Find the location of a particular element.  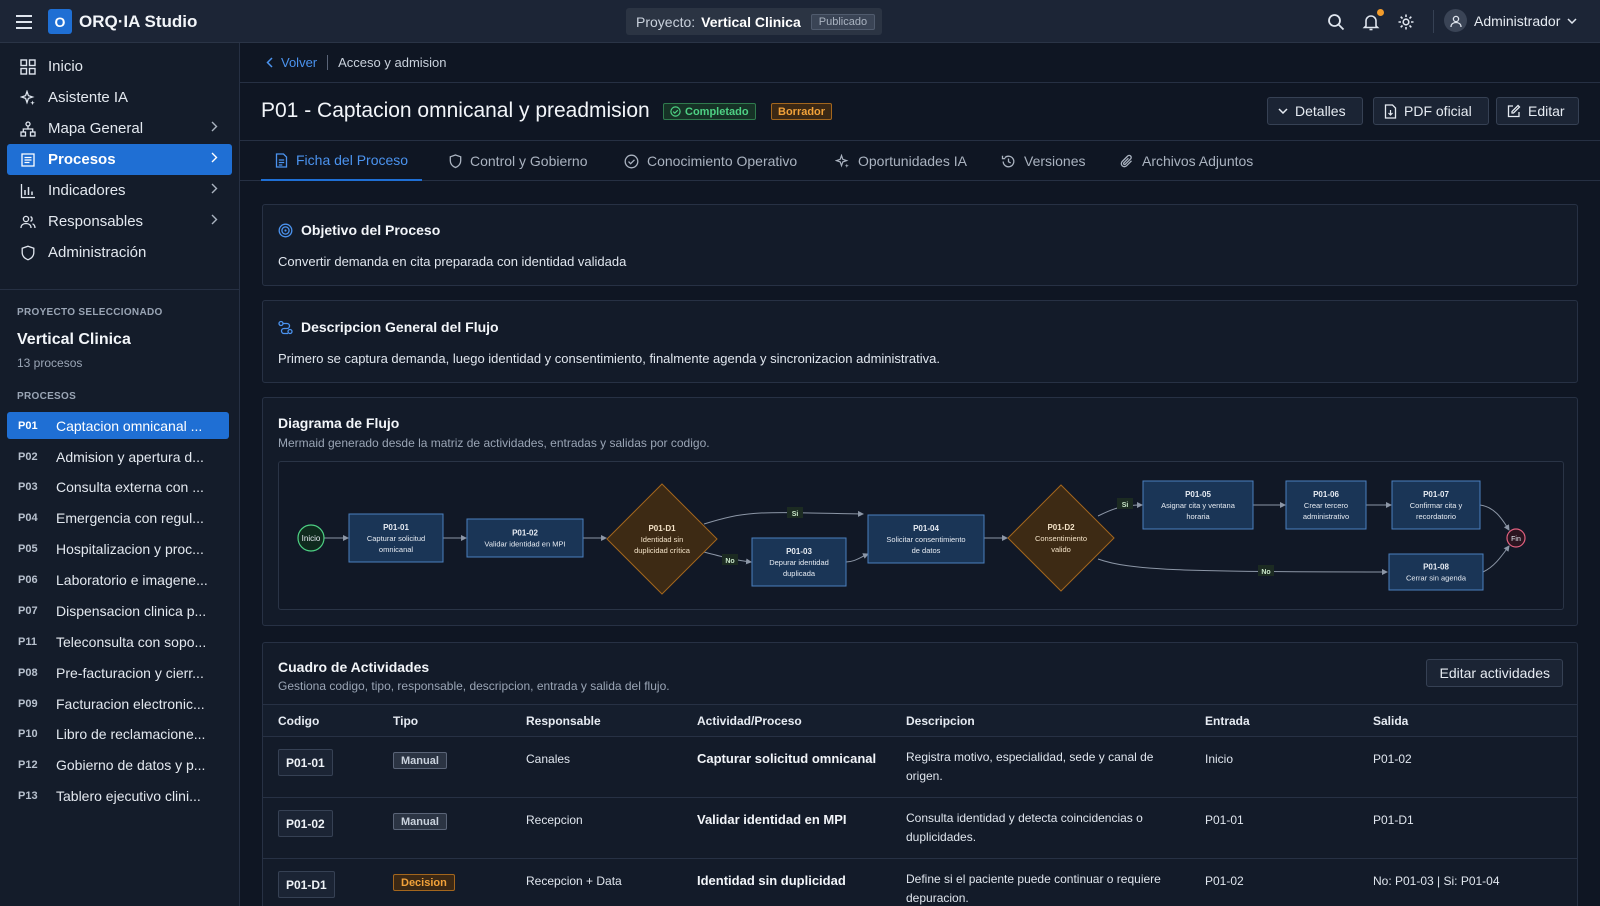

description-title: Descripcion General del Flujo is located at coordinates (400, 327).